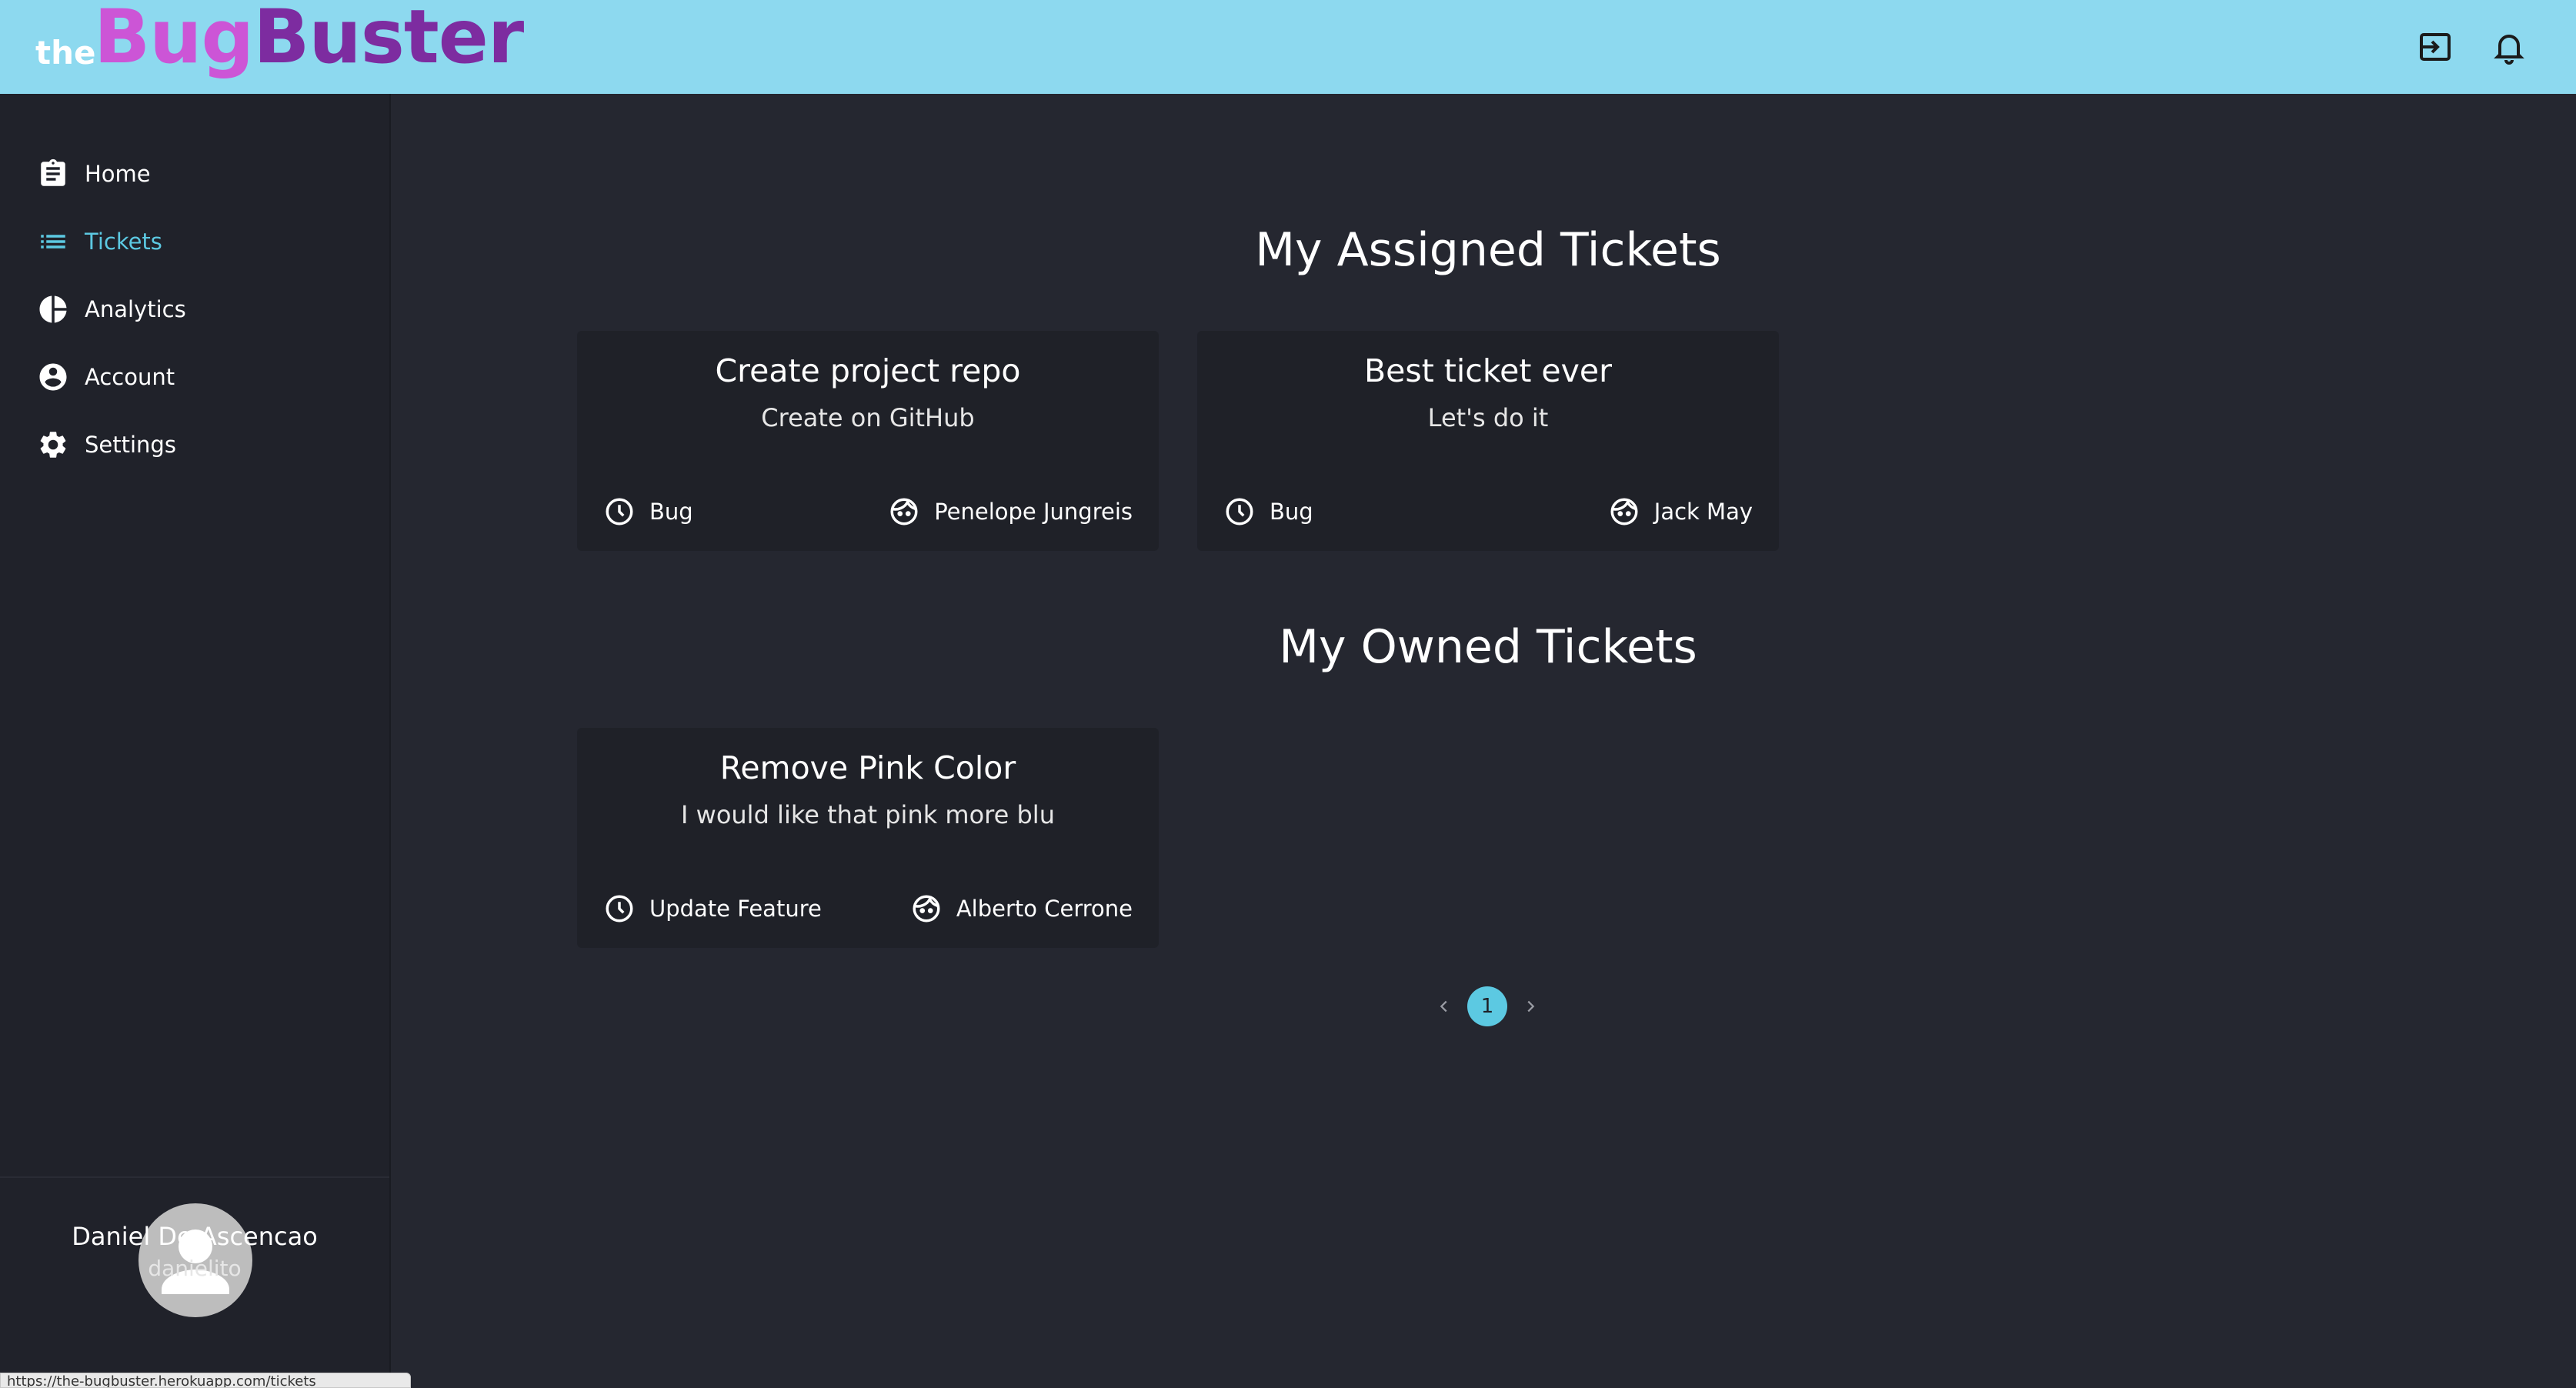 Image resolution: width=2576 pixels, height=1388 pixels. Describe the element at coordinates (195, 241) in the screenshot. I see `sidebar-item-tickets: Tickets` at that location.